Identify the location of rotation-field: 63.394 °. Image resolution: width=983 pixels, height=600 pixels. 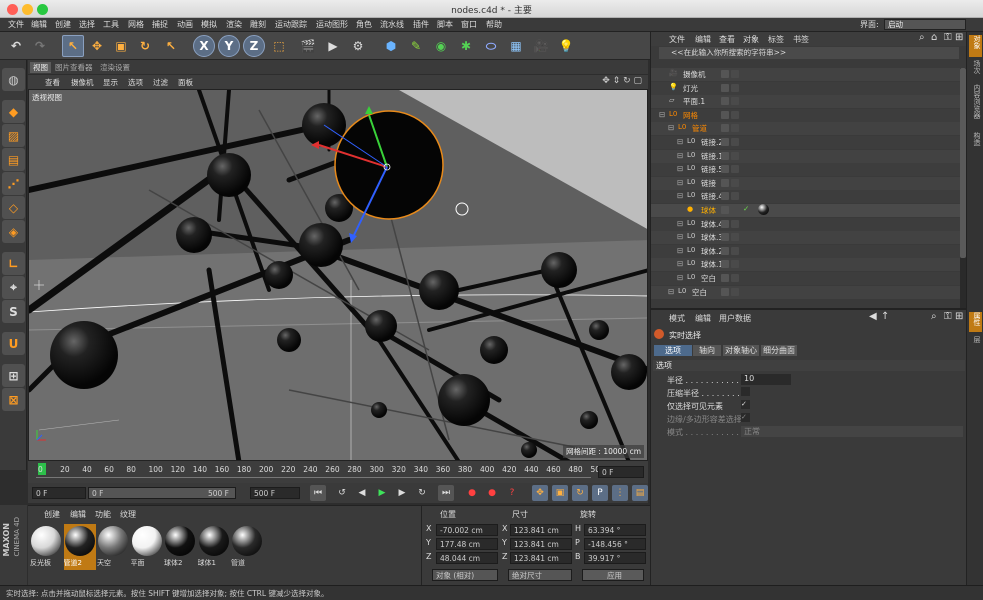
(615, 530).